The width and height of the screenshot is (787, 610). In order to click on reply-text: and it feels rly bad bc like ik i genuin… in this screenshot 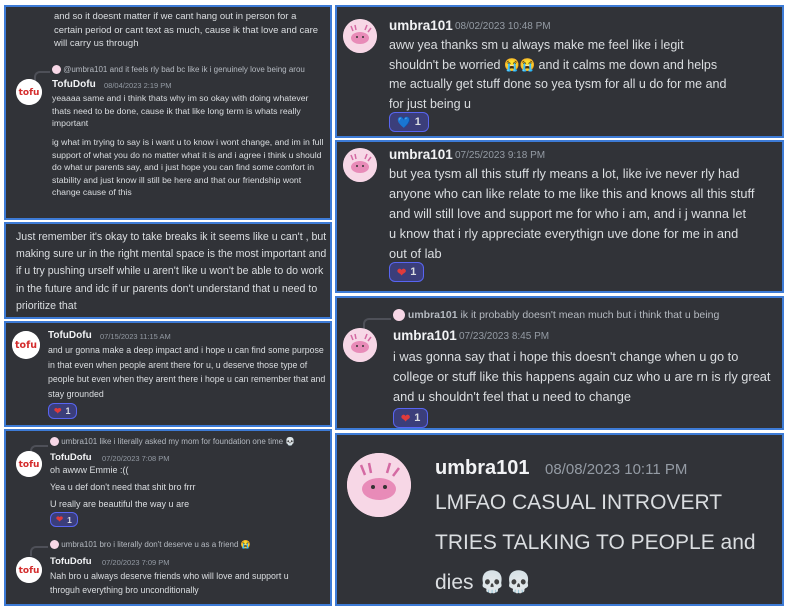, I will do `click(207, 69)`.